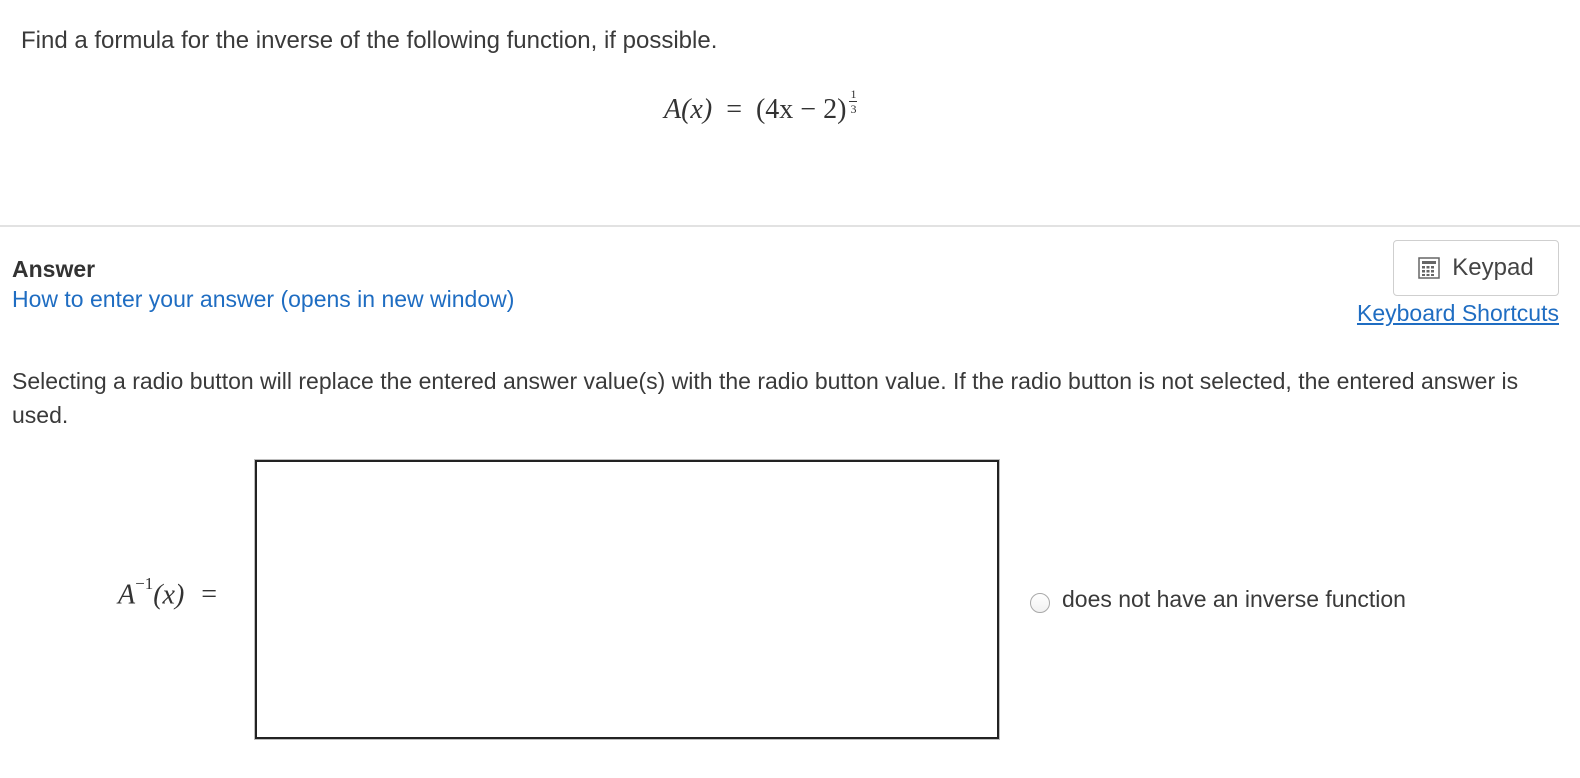 This screenshot has width=1580, height=778. Describe the element at coordinates (144, 583) in the screenshot. I see `label-superscript: −1` at that location.